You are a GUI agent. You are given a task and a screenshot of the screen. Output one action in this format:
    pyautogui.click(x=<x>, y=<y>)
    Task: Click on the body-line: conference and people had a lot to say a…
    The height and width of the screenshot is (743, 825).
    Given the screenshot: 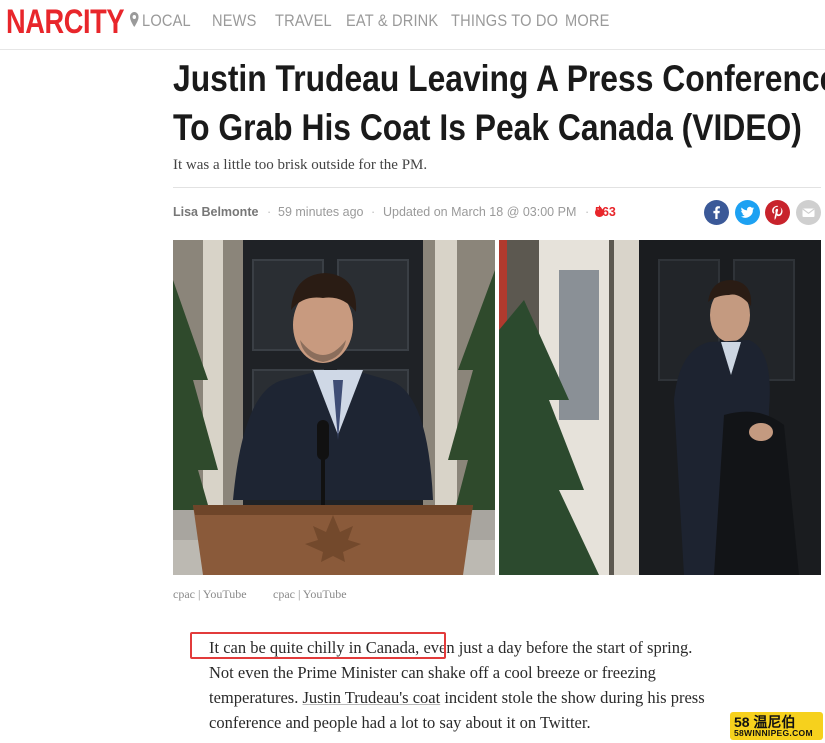 What is the action you would take?
    pyautogui.click(x=400, y=722)
    